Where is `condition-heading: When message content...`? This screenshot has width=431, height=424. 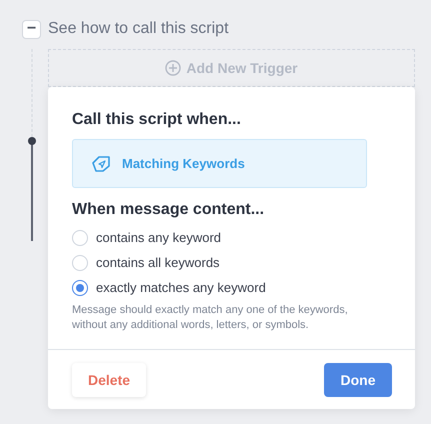 condition-heading: When message content... is located at coordinates (169, 210).